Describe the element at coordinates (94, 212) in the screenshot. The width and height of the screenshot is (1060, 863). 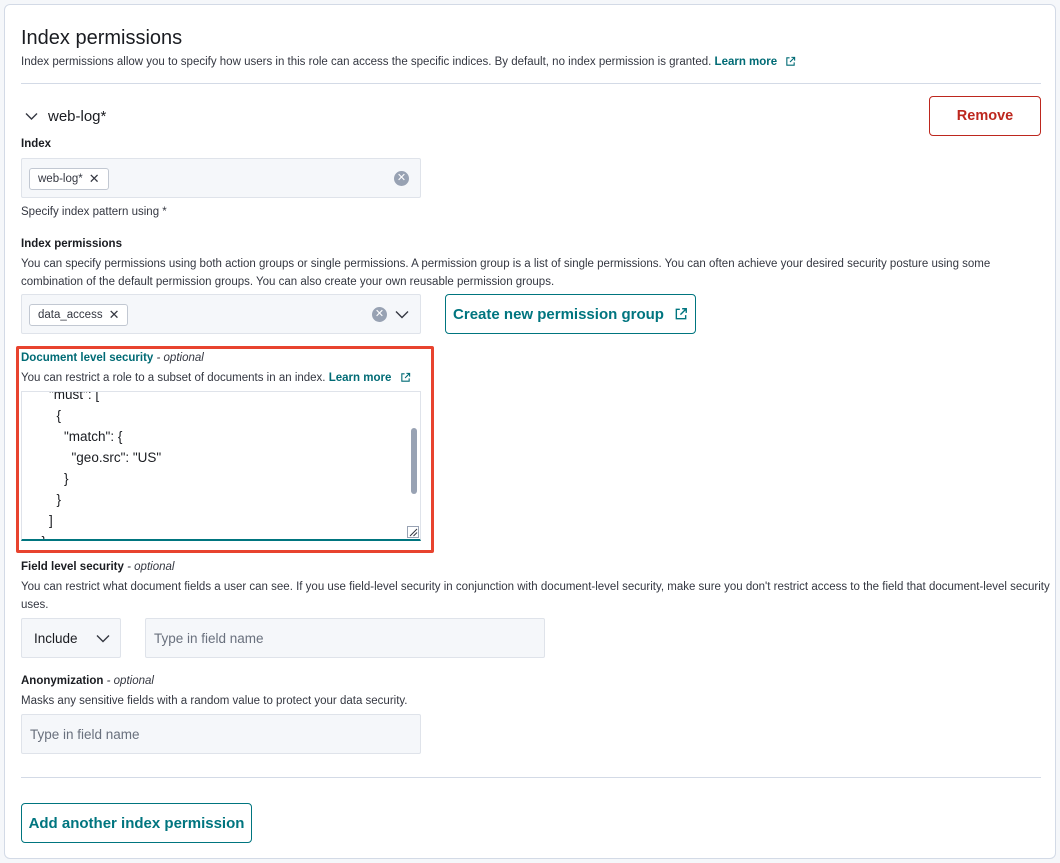
I see `index-help-text: Specify index pattern using *` at that location.